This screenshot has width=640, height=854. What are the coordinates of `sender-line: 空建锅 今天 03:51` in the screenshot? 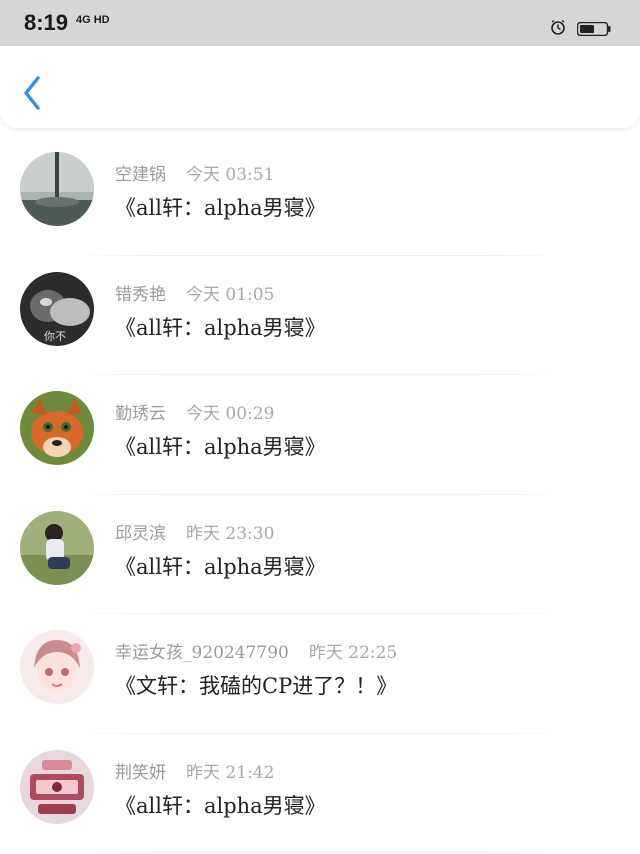 It's located at (194, 172).